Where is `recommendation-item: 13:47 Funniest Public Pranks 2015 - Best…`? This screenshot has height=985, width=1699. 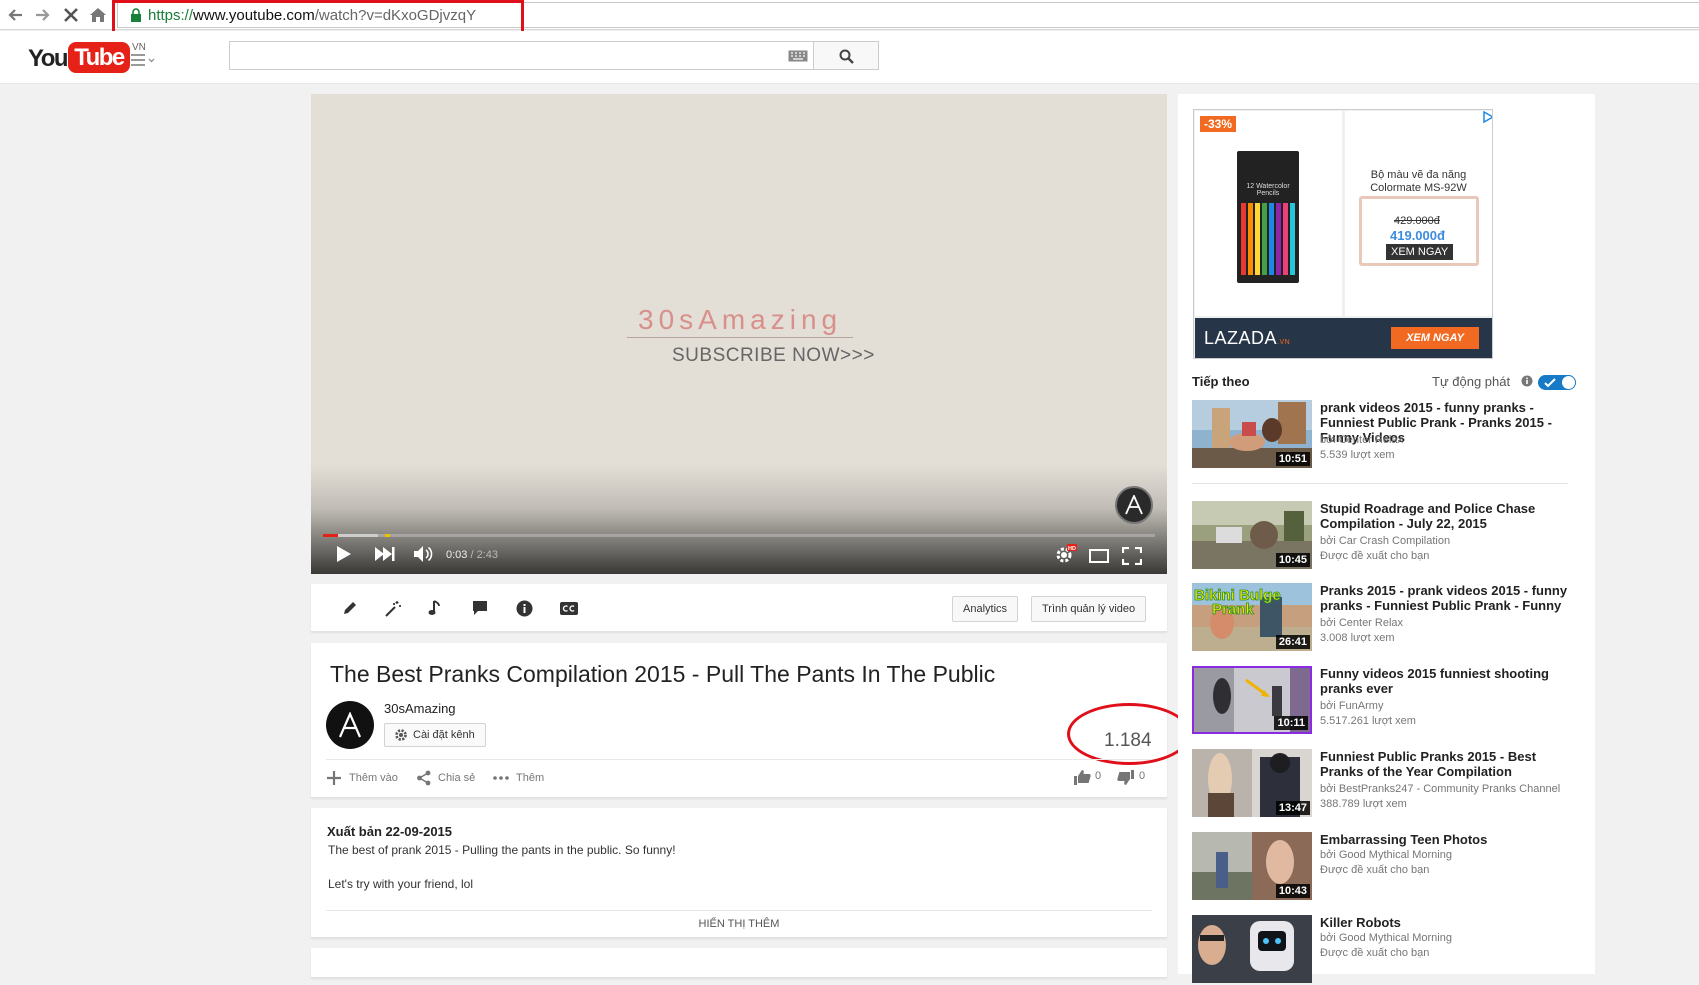
recommendation-item: 13:47 Funniest Public Pranks 2015 - Best… is located at coordinates (1387, 784).